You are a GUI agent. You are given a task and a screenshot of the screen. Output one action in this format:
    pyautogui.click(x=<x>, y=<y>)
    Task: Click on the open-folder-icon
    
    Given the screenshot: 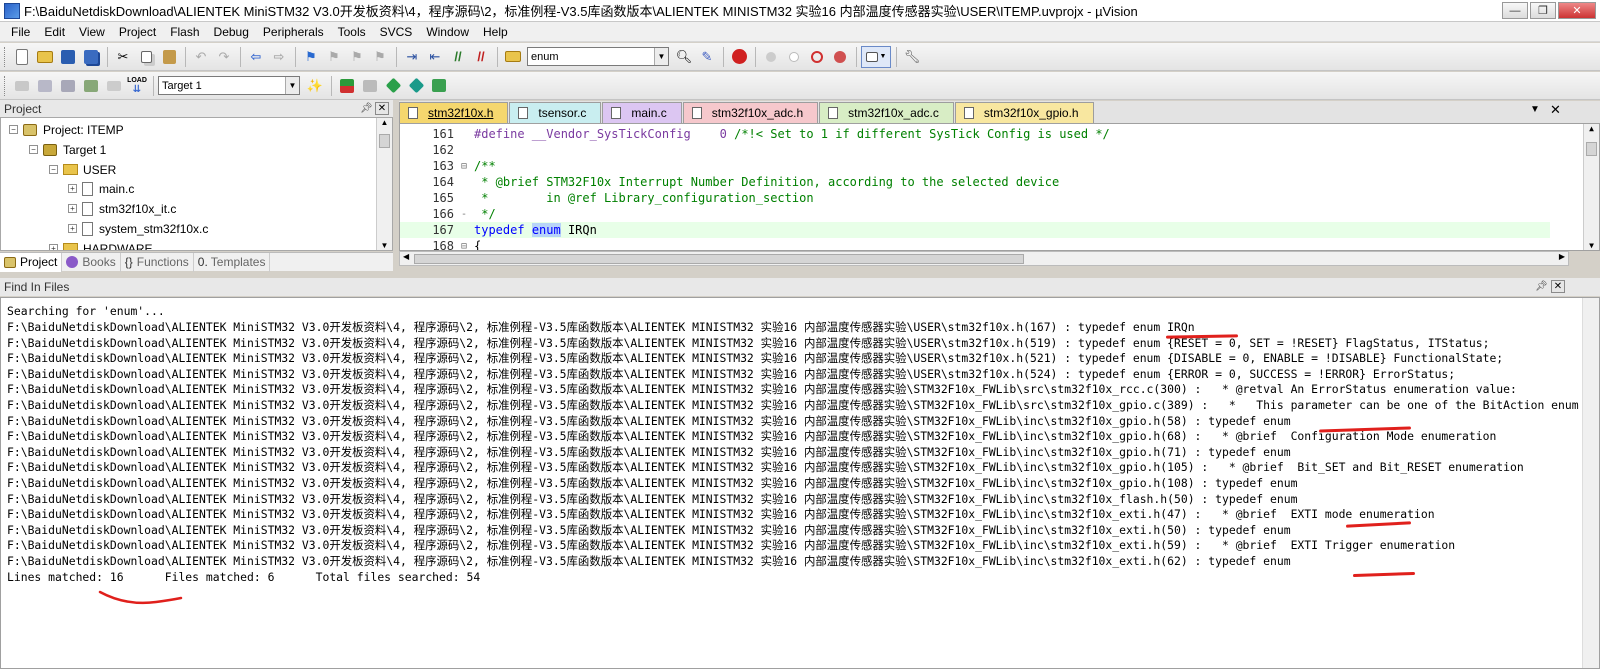 What is the action you would take?
    pyautogui.click(x=45, y=57)
    